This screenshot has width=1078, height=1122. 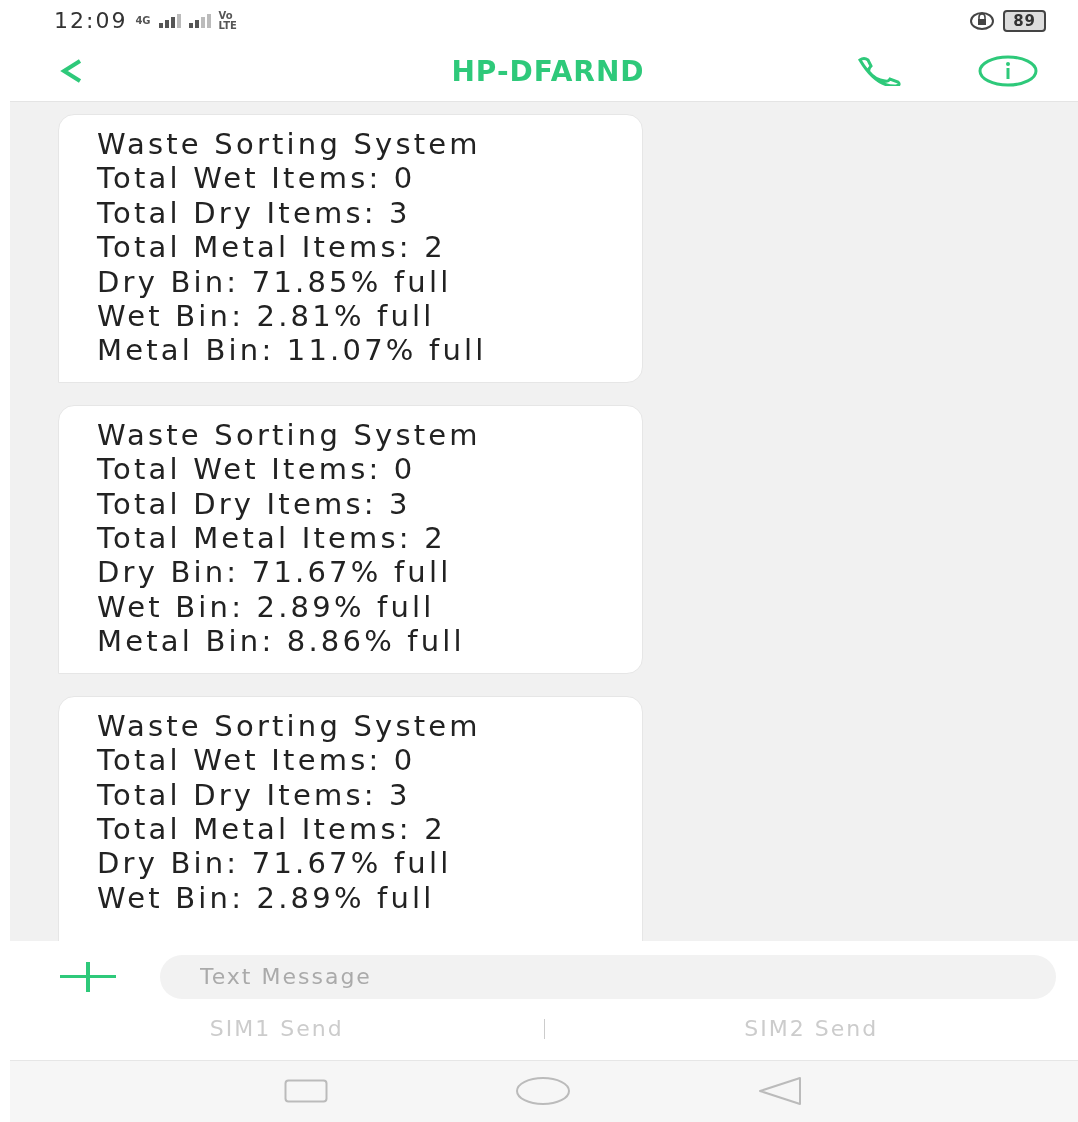 What do you see at coordinates (275, 282) in the screenshot?
I see `message-line: Dry Bin: 71.85% full` at bounding box center [275, 282].